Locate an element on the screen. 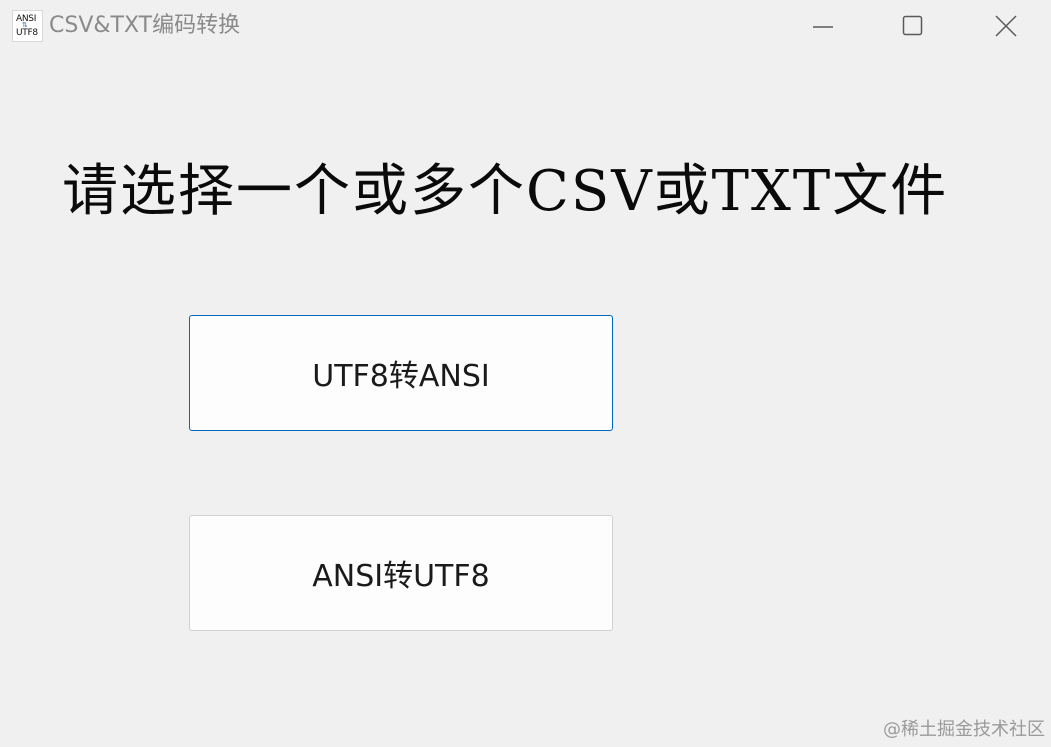 Image resolution: width=1051 pixels, height=747 pixels. close-button is located at coordinates (1006, 26).